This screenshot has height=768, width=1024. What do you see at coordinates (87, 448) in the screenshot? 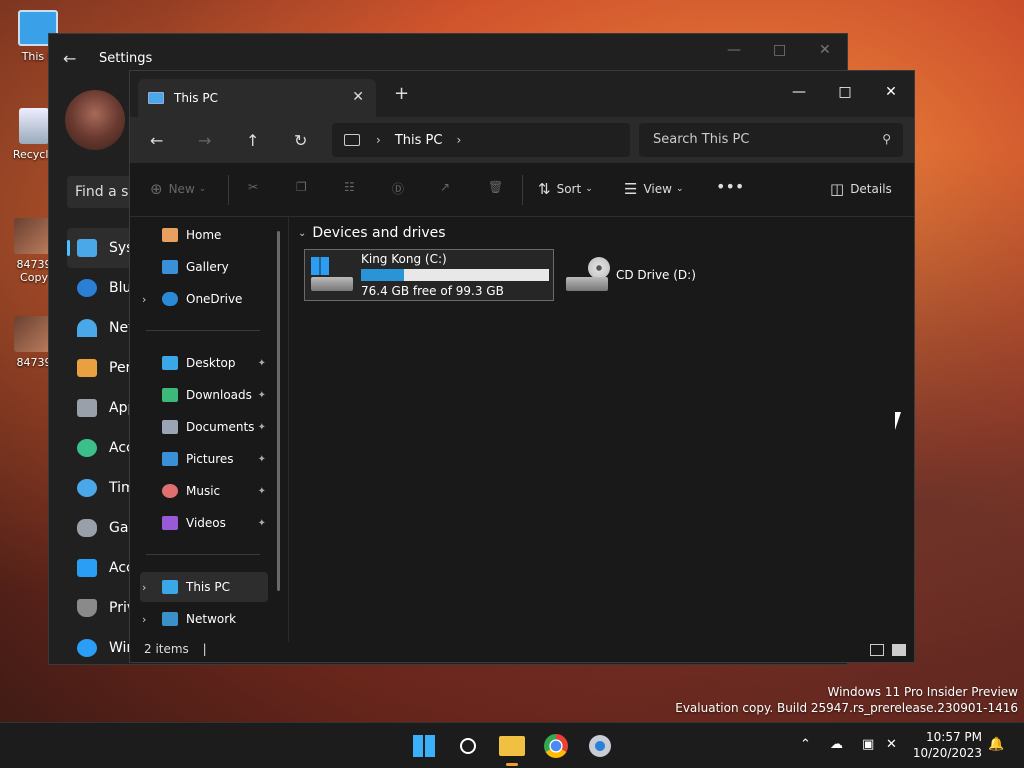
I see `person-icon` at bounding box center [87, 448].